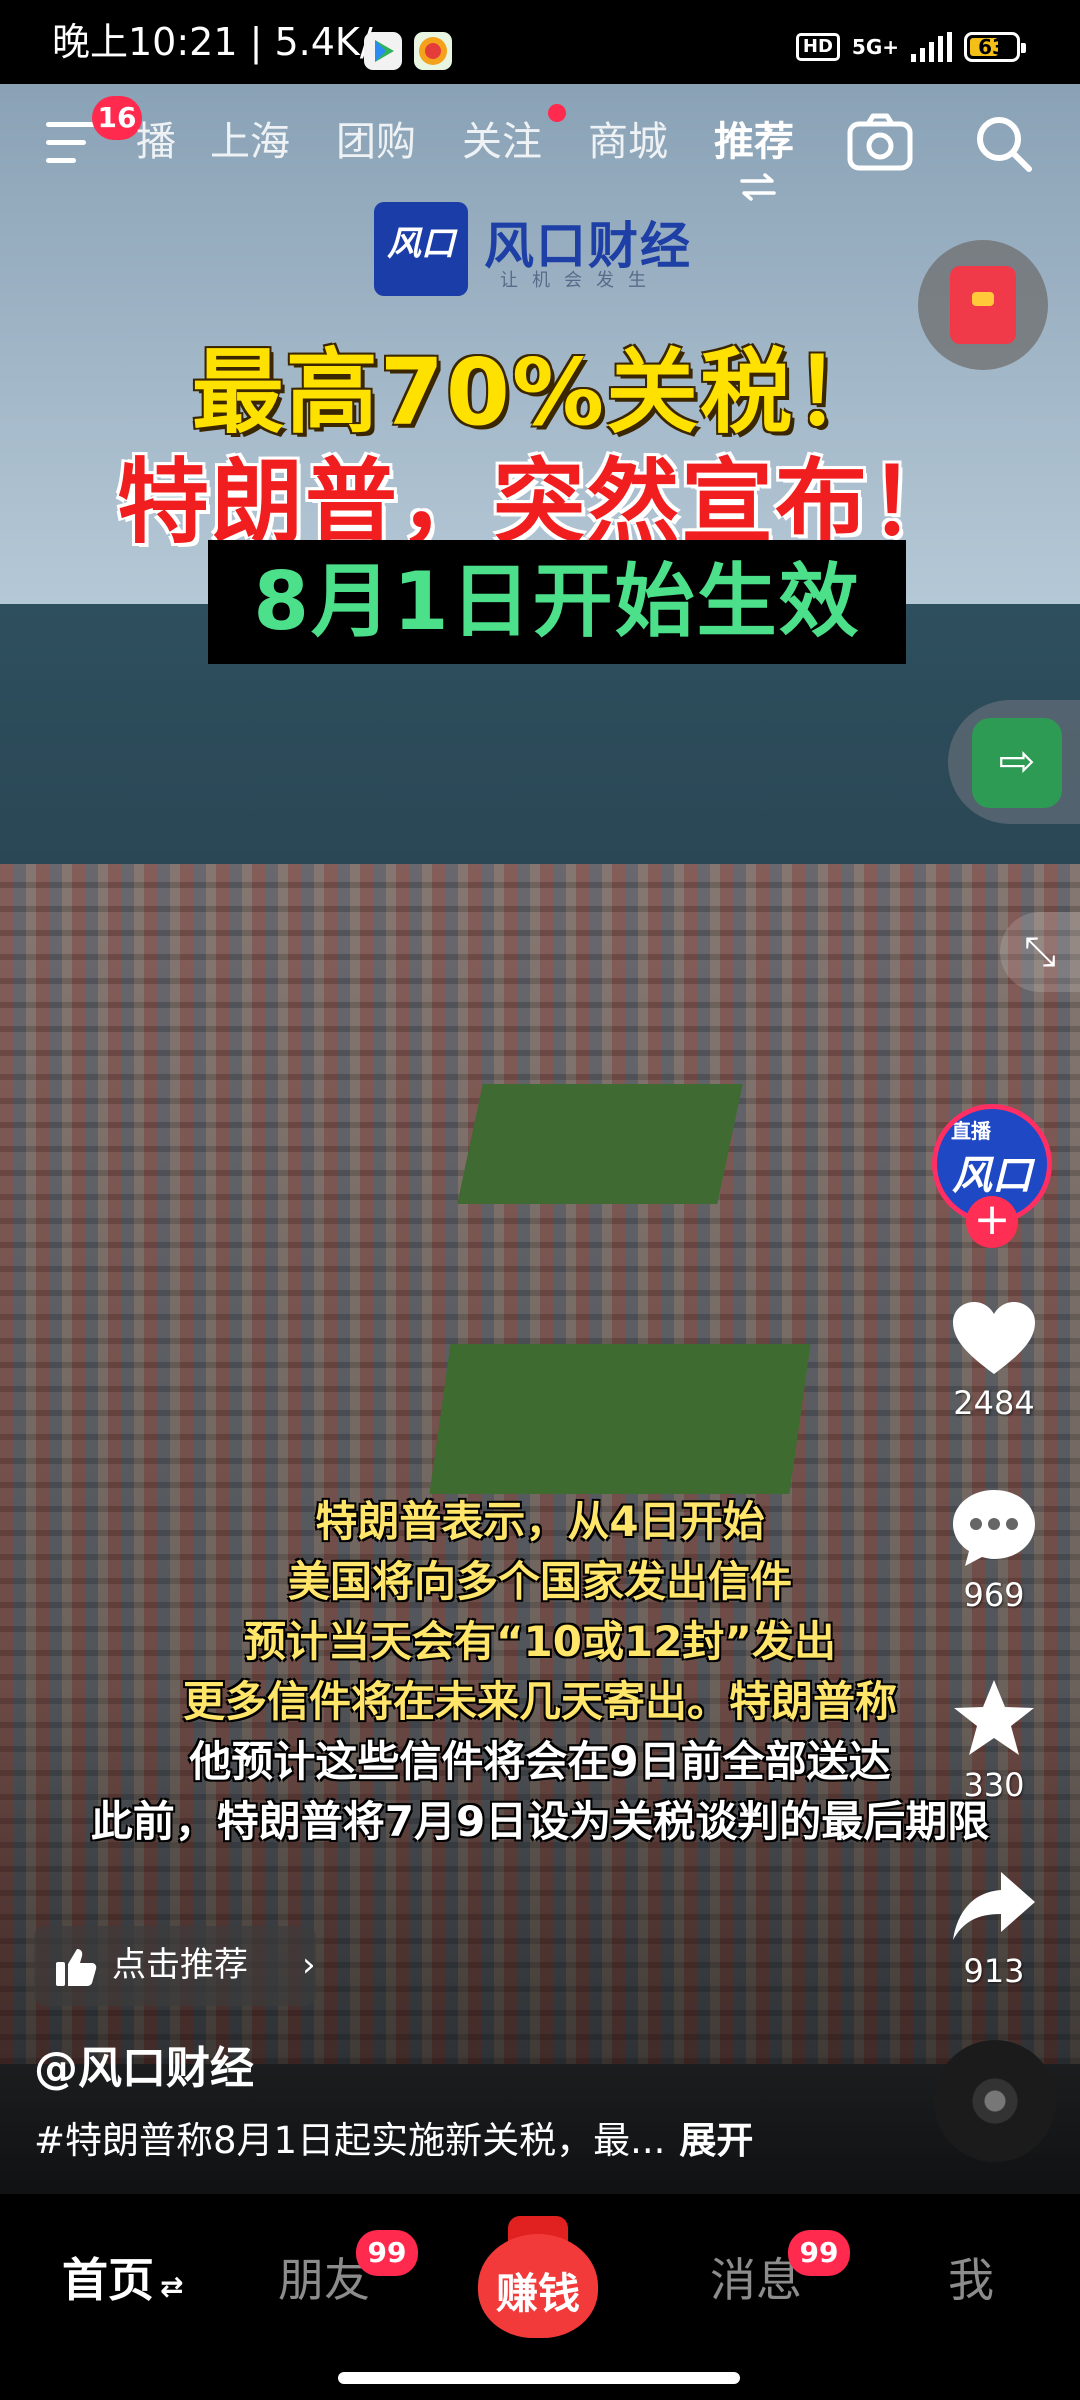 This screenshot has height=2400, width=1080. Describe the element at coordinates (387, 2253) in the screenshot. I see `friends-badge: 99` at that location.